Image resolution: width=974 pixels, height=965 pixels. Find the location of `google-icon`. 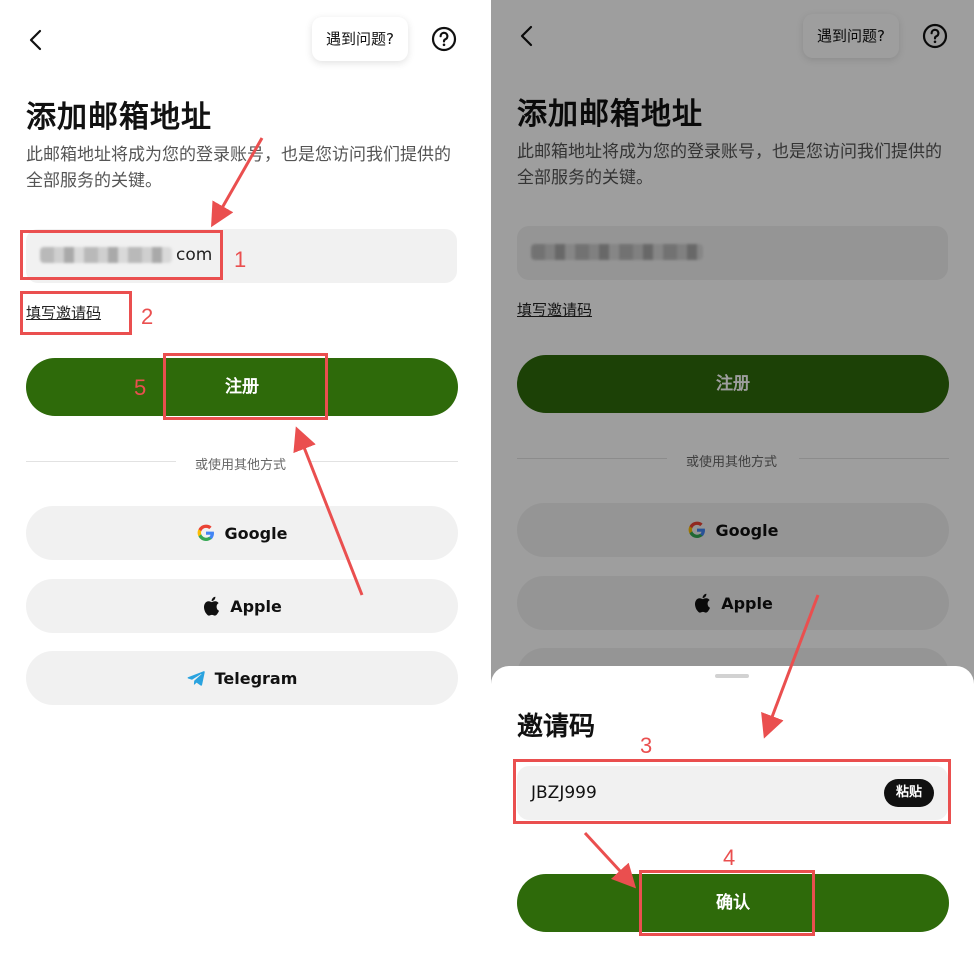

google-icon is located at coordinates (205, 532).